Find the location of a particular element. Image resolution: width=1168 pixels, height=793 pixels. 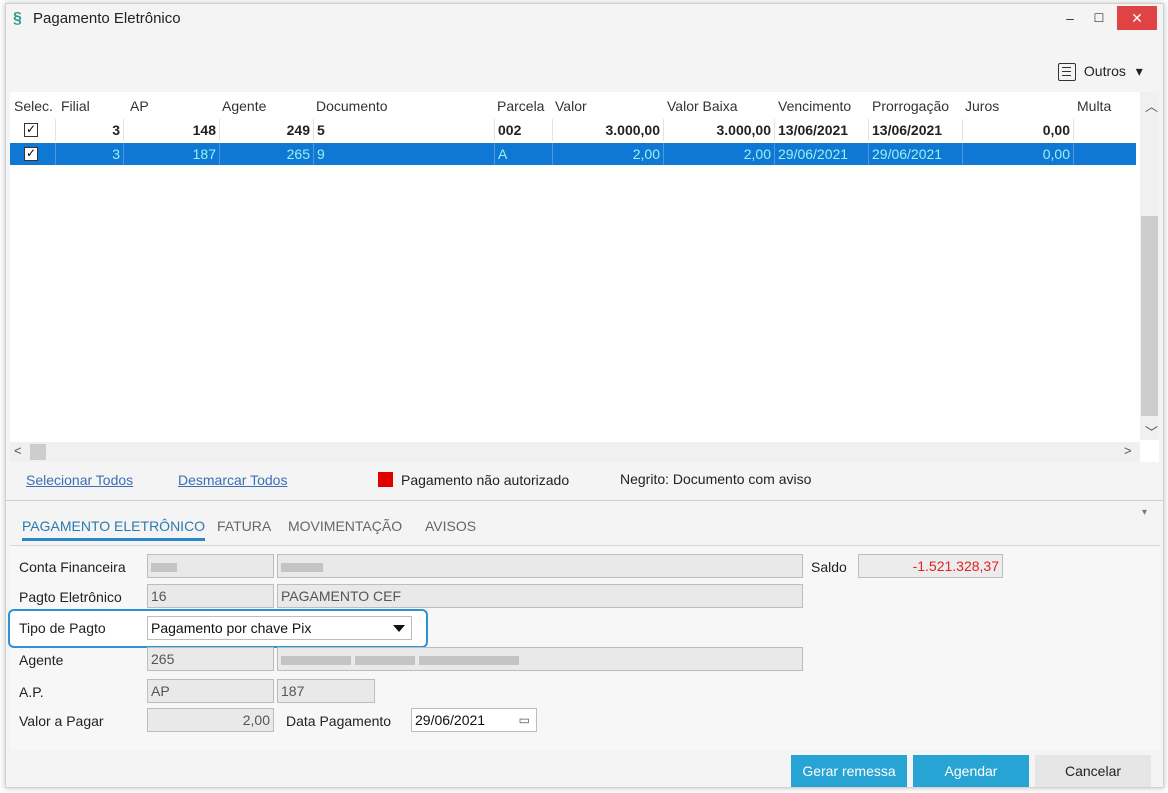

calendar-icon: ▭ is located at coordinates (524, 720).